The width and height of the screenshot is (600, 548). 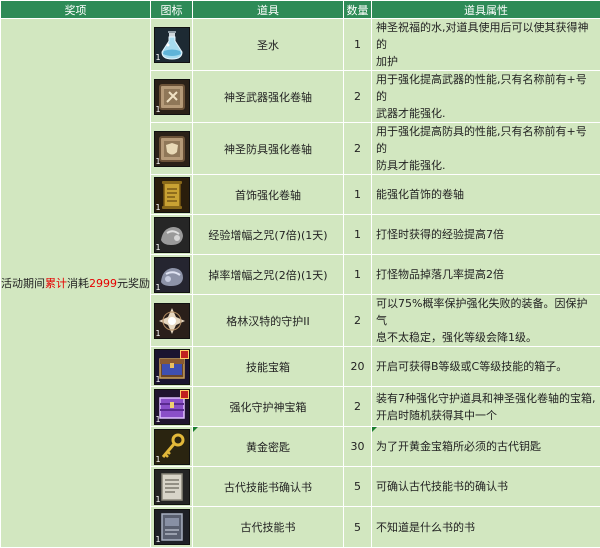 What do you see at coordinates (172, 367) in the screenshot?
I see `skill-chest-icon: 1` at bounding box center [172, 367].